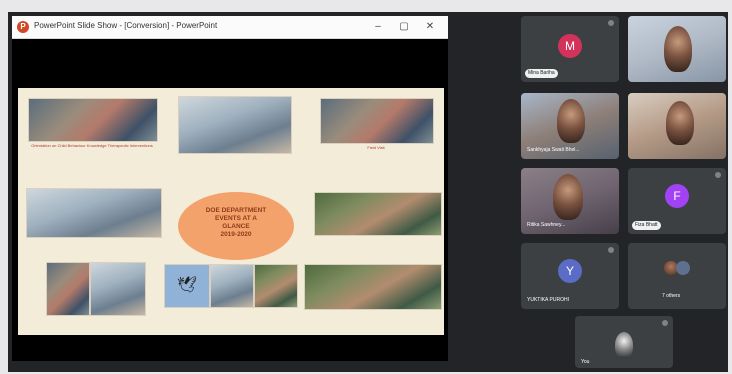 The image size is (732, 374). I want to click on others-tile: 7 others, so click(677, 276).